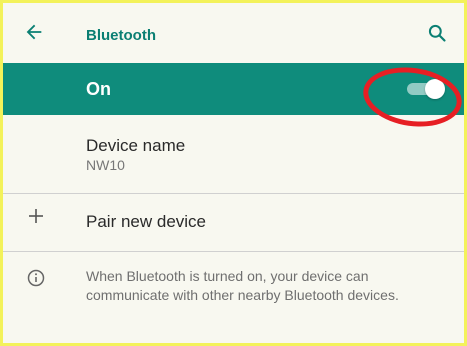 The width and height of the screenshot is (467, 346). I want to click on pair-new-device-label: Pair new device, so click(146, 221).